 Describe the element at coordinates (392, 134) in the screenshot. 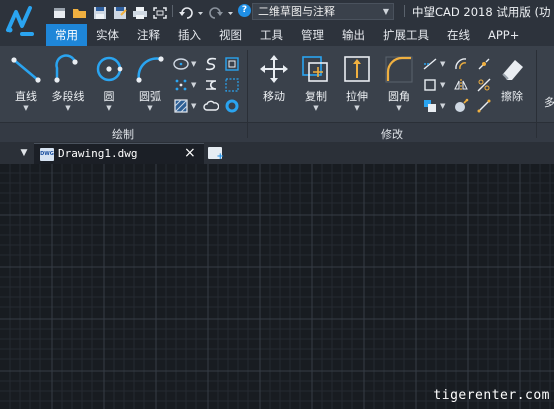

I see `modify-panel-label: 修改` at that location.